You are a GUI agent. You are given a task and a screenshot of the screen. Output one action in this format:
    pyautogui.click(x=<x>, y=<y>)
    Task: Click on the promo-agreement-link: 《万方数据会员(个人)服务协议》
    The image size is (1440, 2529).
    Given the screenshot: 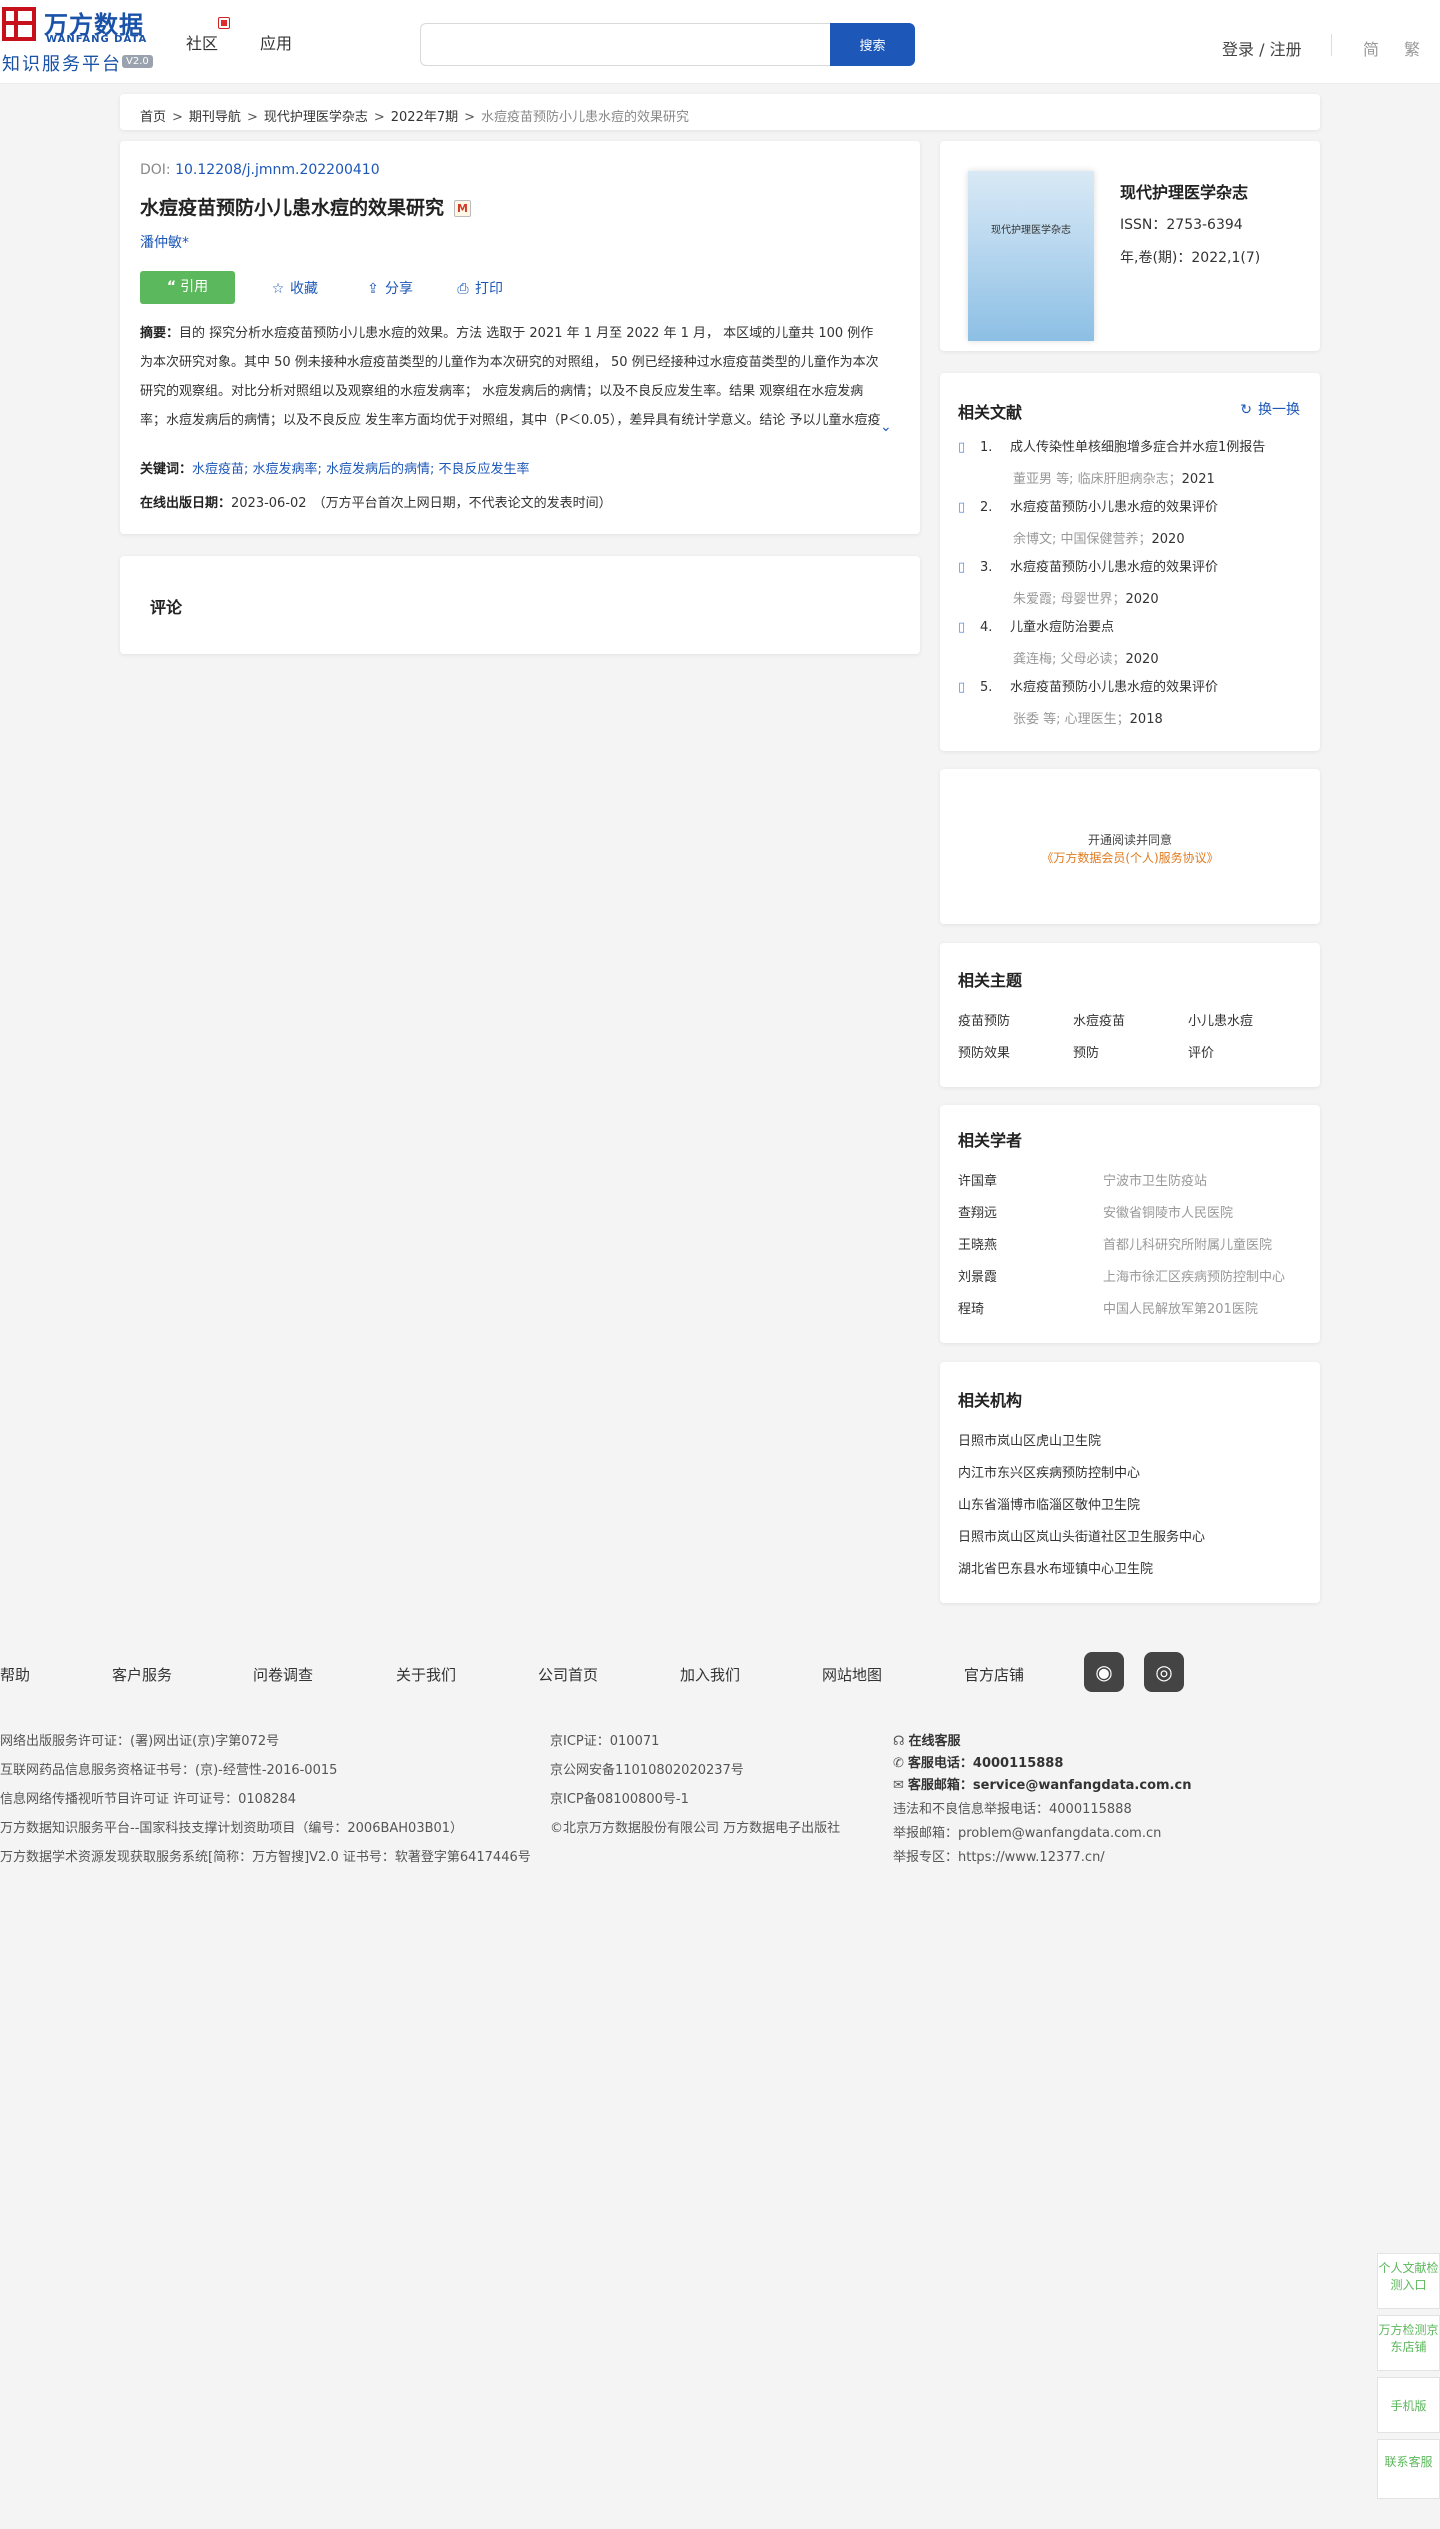 What is the action you would take?
    pyautogui.click(x=1130, y=857)
    